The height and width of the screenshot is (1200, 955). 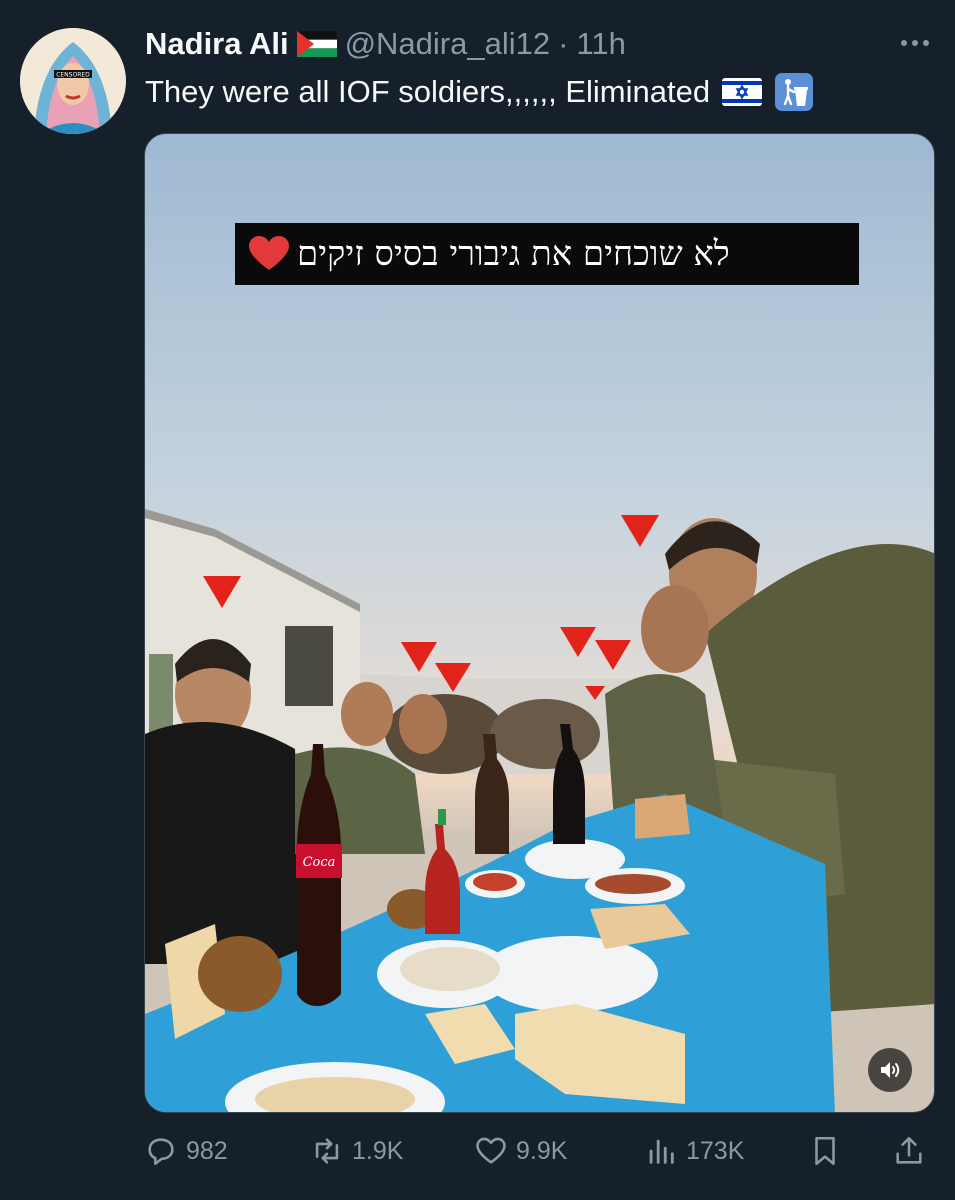 I want to click on reply-button: 982, so click(x=186, y=1151).